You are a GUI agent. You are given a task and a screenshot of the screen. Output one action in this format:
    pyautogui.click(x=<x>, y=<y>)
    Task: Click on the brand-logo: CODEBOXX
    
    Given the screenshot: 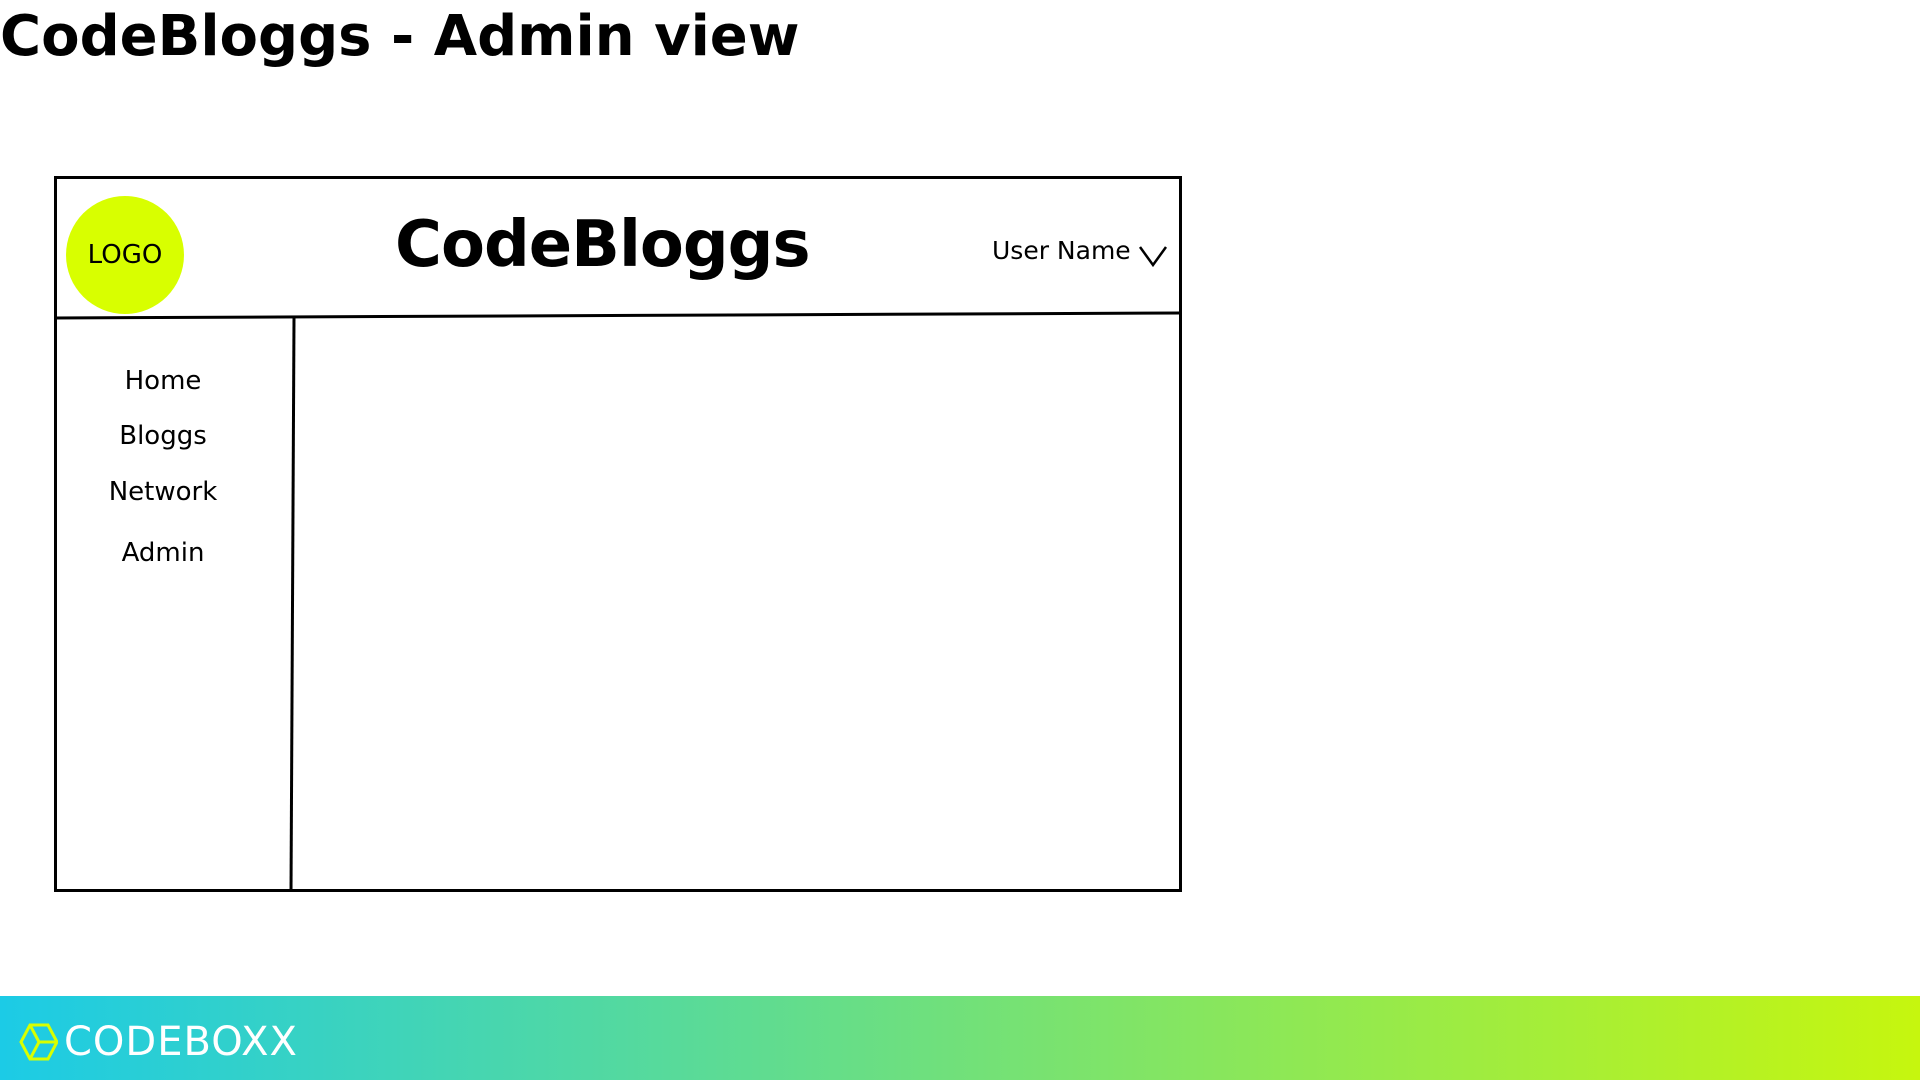 What is the action you would take?
    pyautogui.click(x=158, y=1042)
    